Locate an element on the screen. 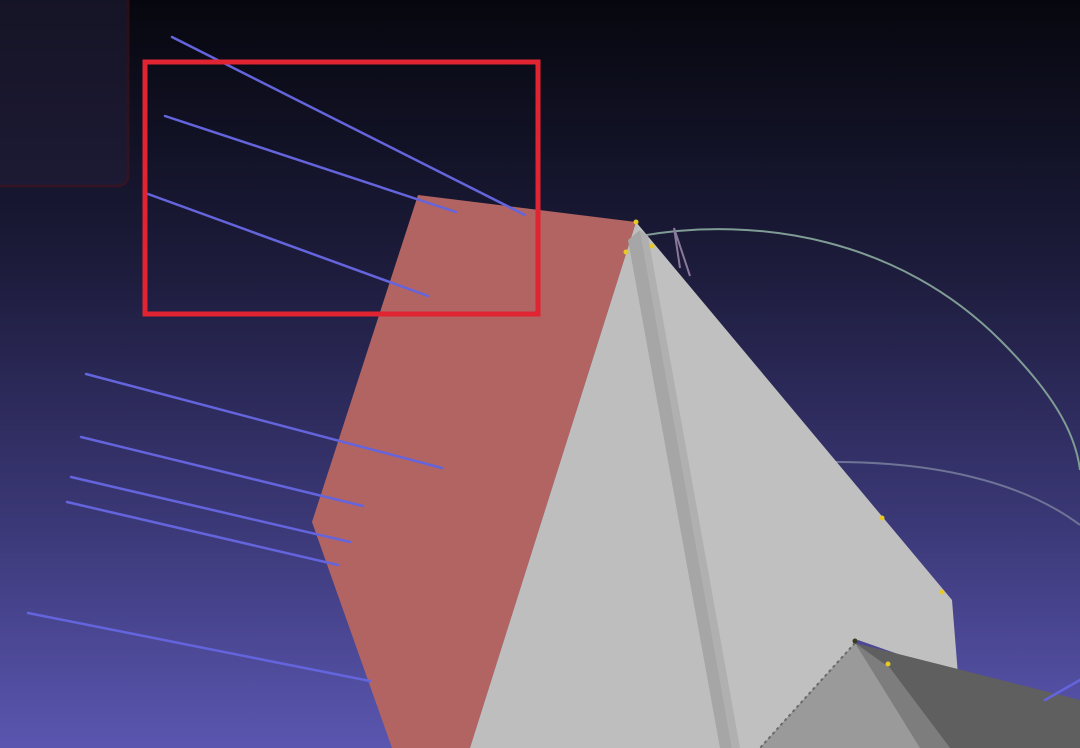  faded-overlay-panel is located at coordinates (65, 94).